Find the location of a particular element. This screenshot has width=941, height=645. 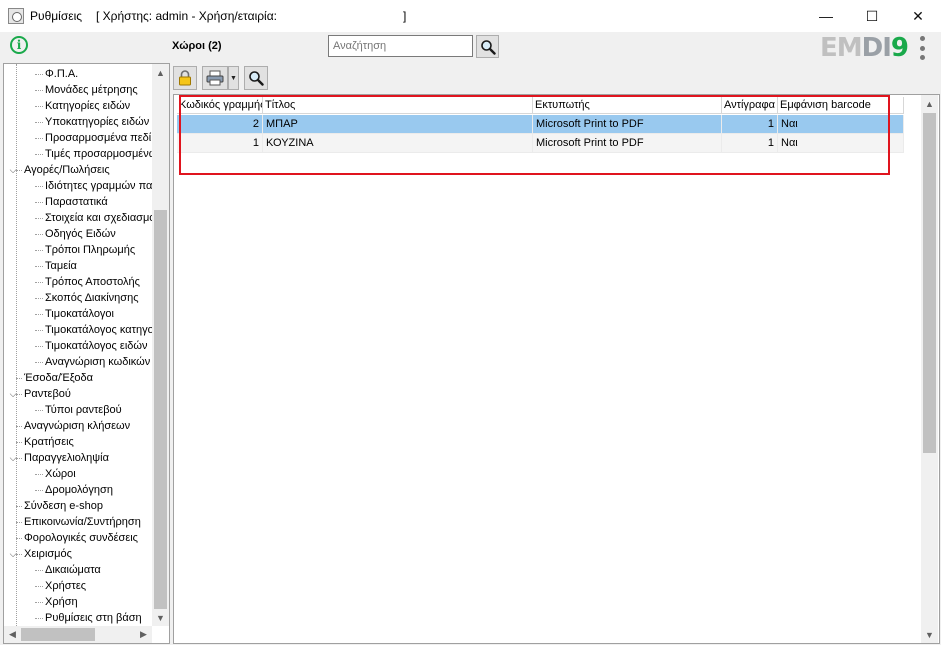

tree-scroll-up-arrow: ▲ is located at coordinates (160, 72).